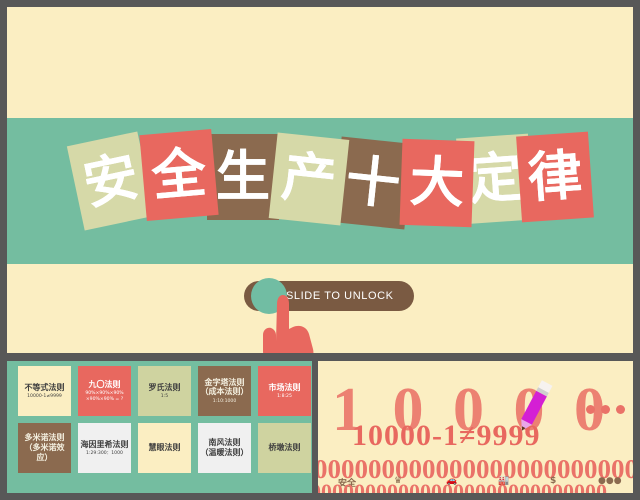  Describe the element at coordinates (224, 387) in the screenshot. I see `law-tile-title: 金字塔法则 （成本法则）` at that location.